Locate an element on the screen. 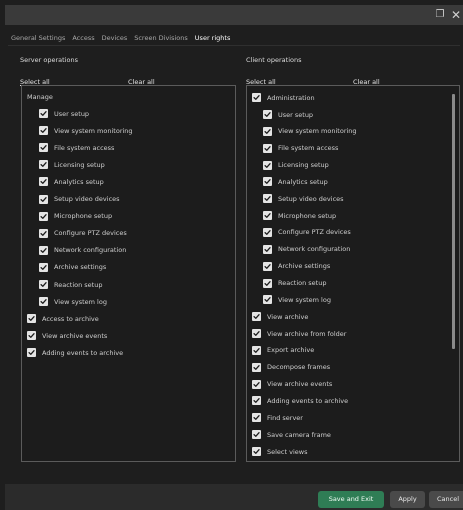  server-permission-item: Licensing setup is located at coordinates (72, 164).